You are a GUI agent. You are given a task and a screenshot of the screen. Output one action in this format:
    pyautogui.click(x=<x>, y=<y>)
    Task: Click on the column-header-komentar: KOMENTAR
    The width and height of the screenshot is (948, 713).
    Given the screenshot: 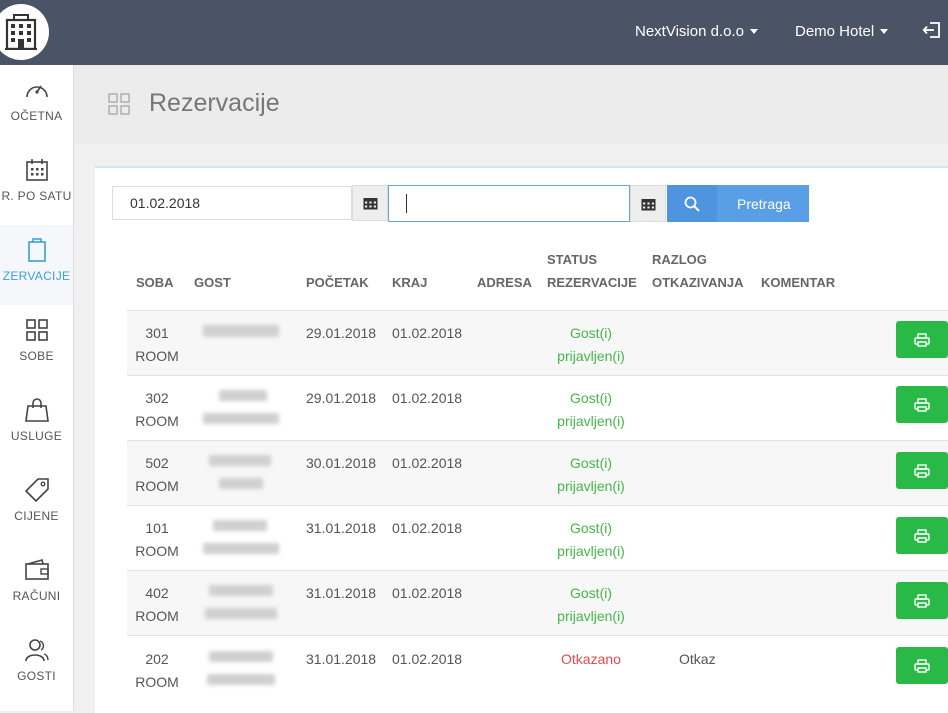 What is the action you would take?
    pyautogui.click(x=798, y=282)
    